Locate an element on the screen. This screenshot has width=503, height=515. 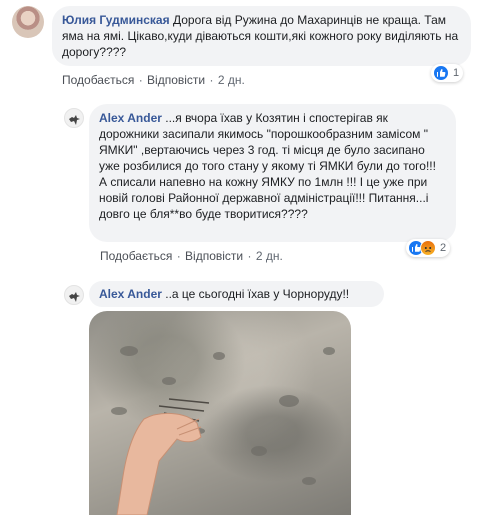
comment-text: ..а це сьогодні їхав у Чорноруду!! is located at coordinates (257, 294).